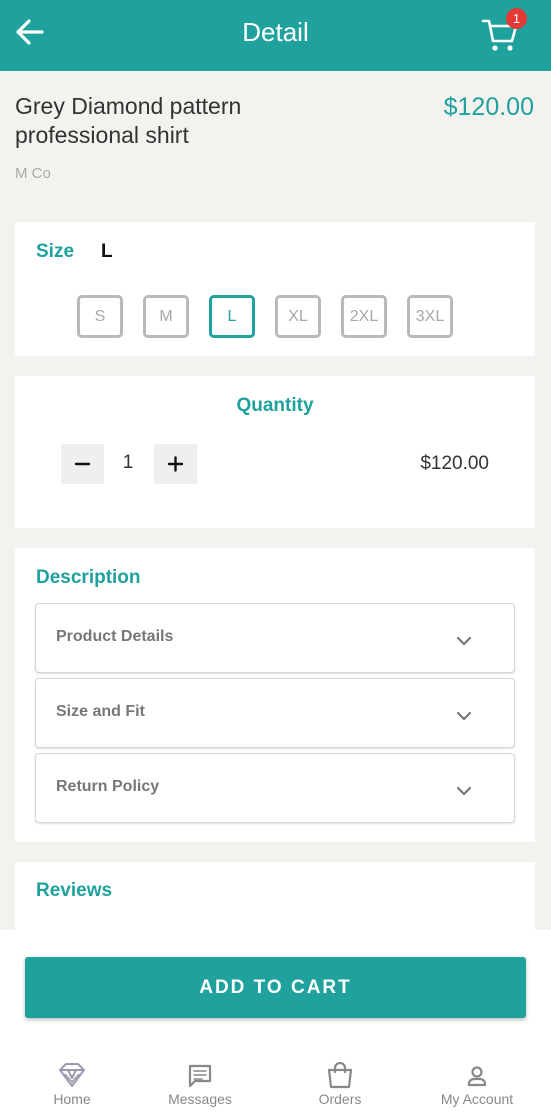 The height and width of the screenshot is (1115, 551). What do you see at coordinates (166, 316) in the screenshot?
I see `size-option-m: M` at bounding box center [166, 316].